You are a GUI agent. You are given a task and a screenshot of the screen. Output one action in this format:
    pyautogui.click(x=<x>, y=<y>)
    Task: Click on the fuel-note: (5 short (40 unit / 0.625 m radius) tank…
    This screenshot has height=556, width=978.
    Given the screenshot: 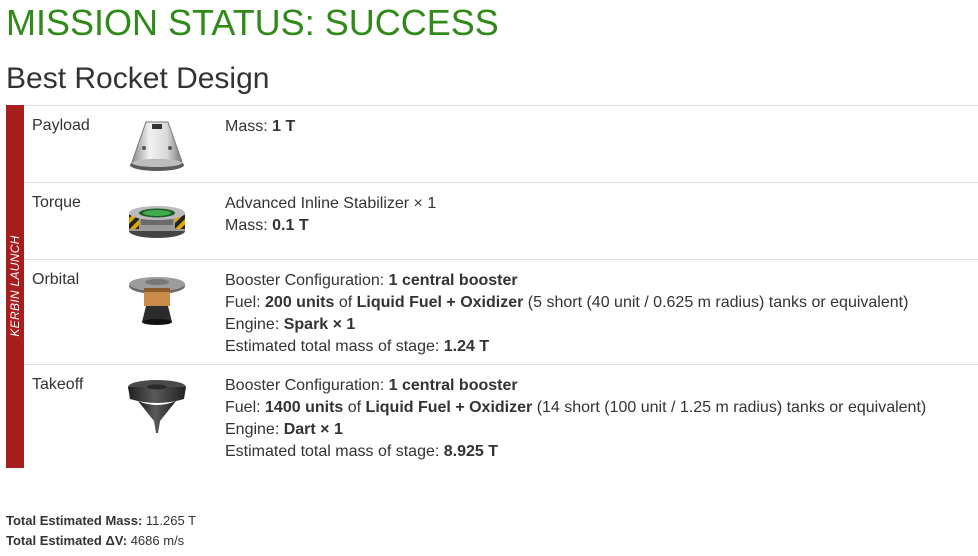 What is the action you would take?
    pyautogui.click(x=718, y=302)
    